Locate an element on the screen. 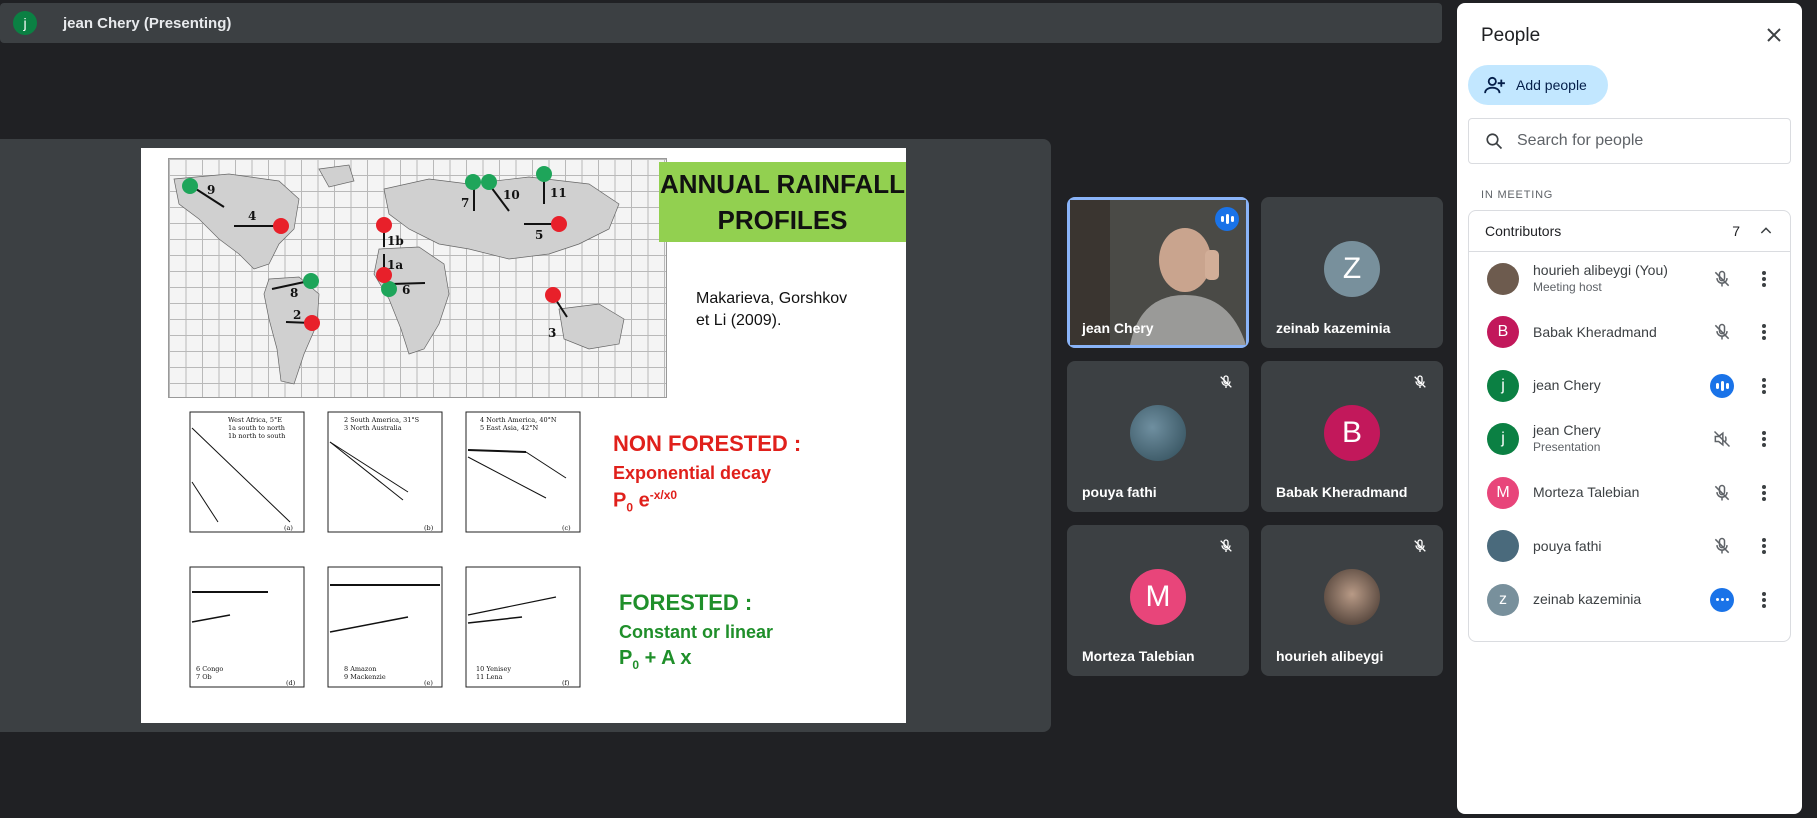 Image resolution: width=1817 pixels, height=818 pixels. participant-row: B Babak Kheradmand is located at coordinates (1629, 333).